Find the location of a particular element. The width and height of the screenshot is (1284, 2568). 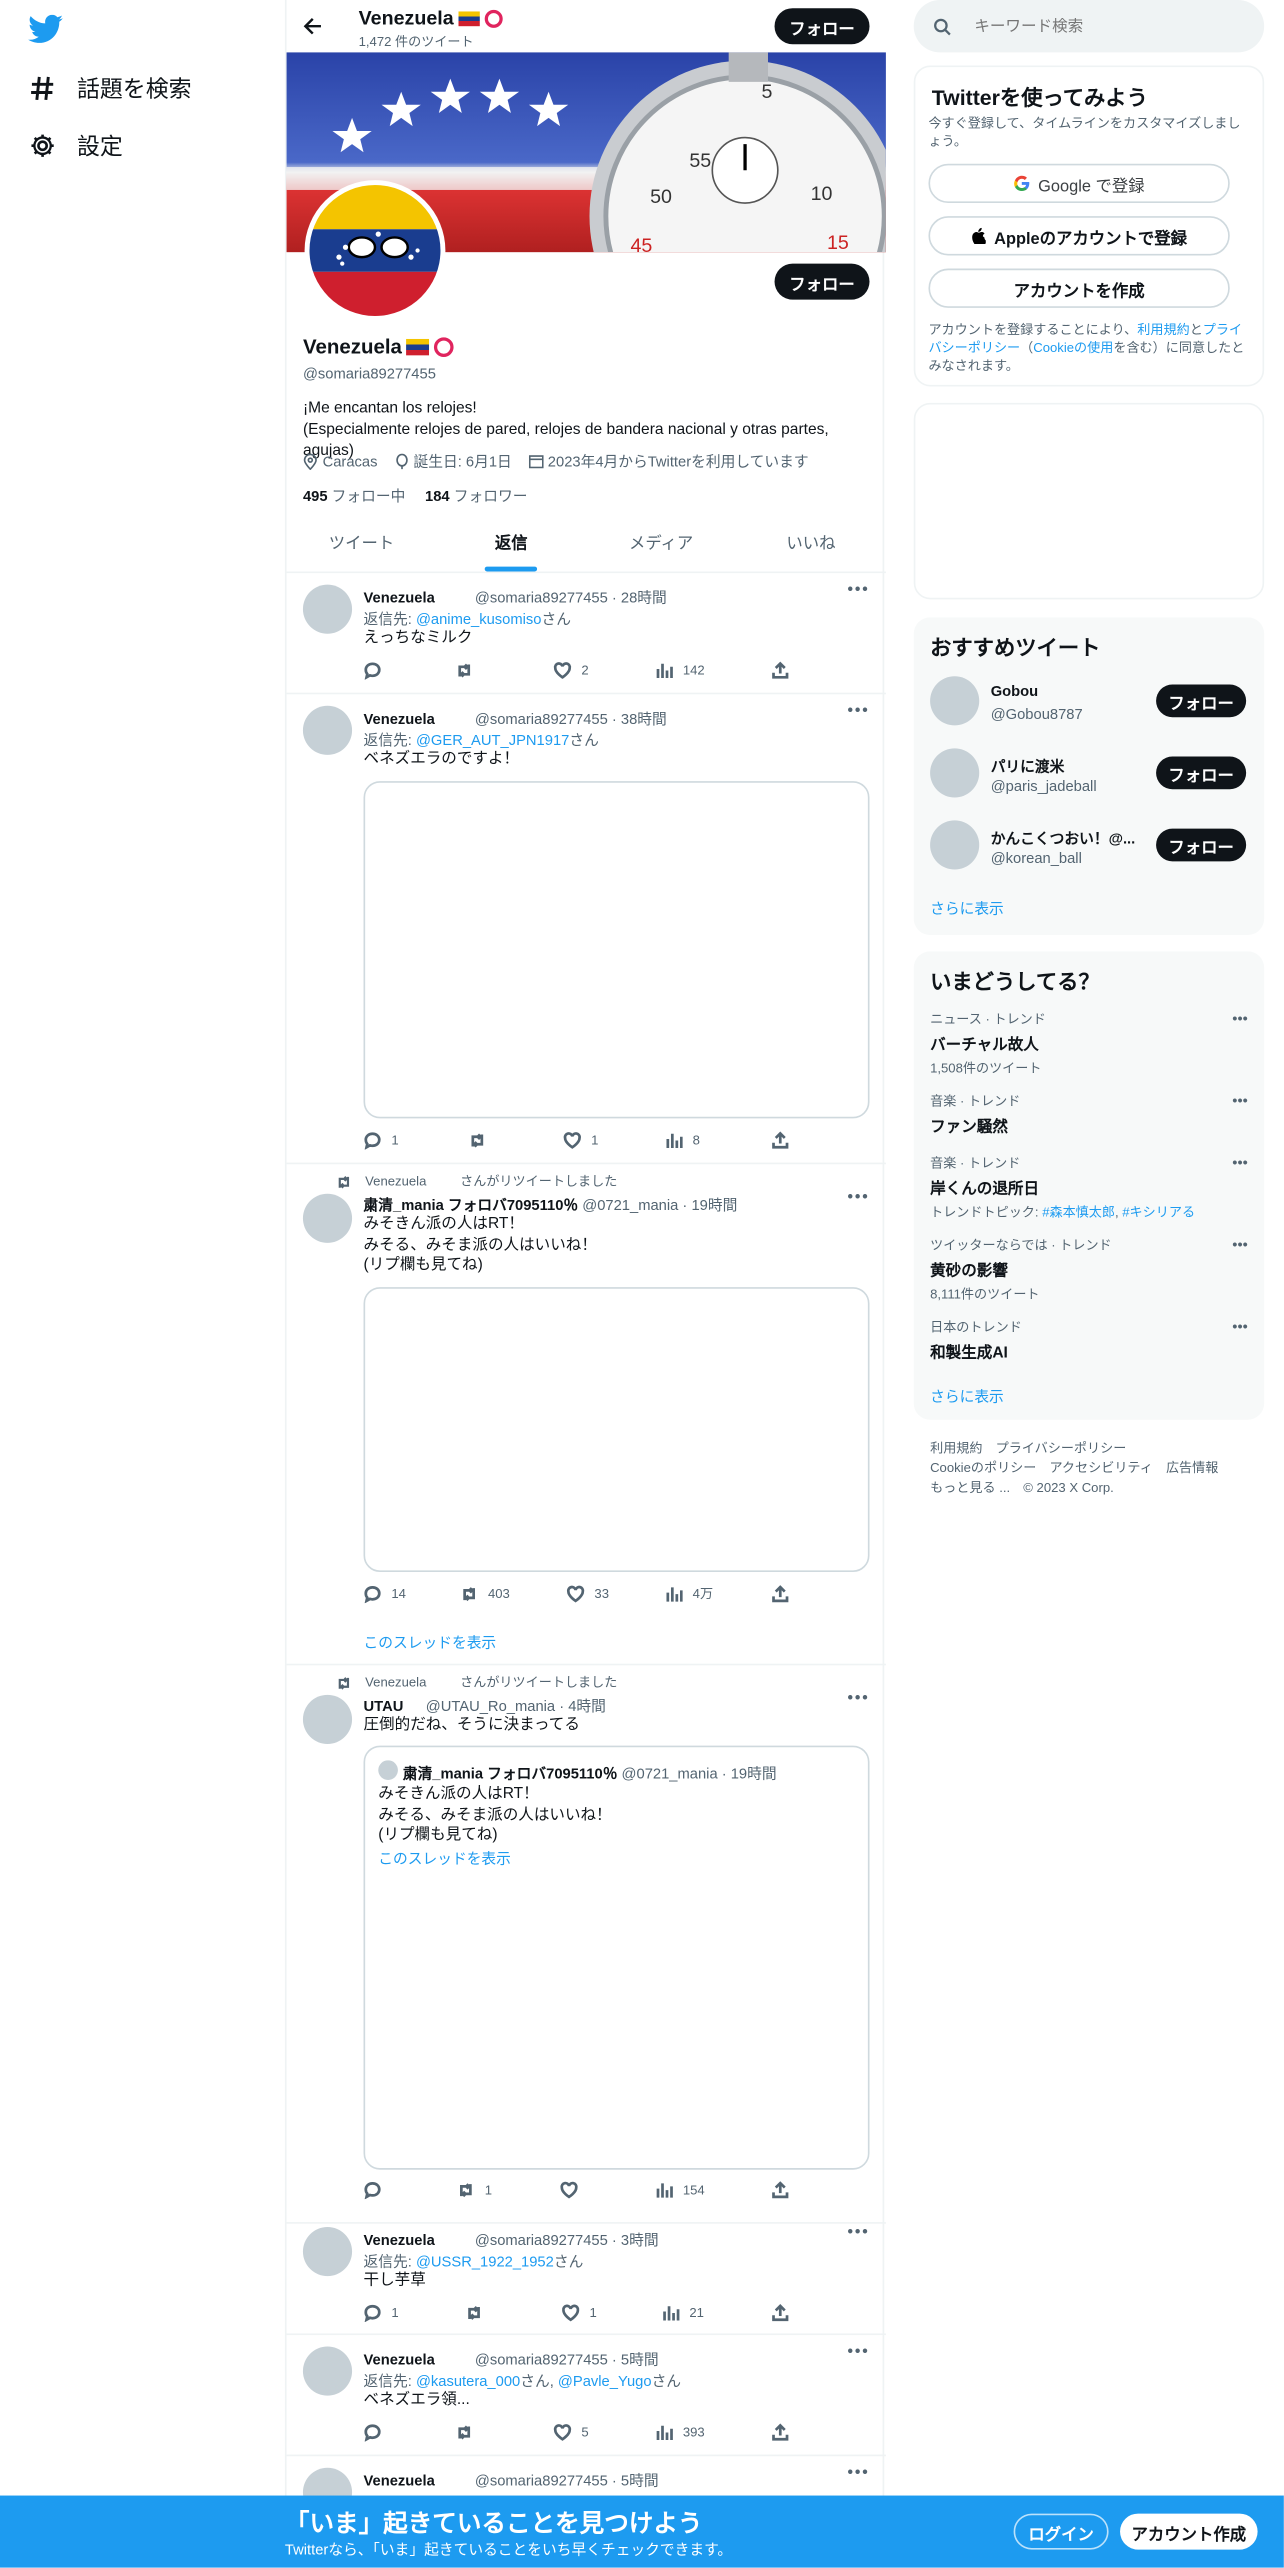

quoted-show-thread-link: このスレッドを表示 is located at coordinates (444, 1857).